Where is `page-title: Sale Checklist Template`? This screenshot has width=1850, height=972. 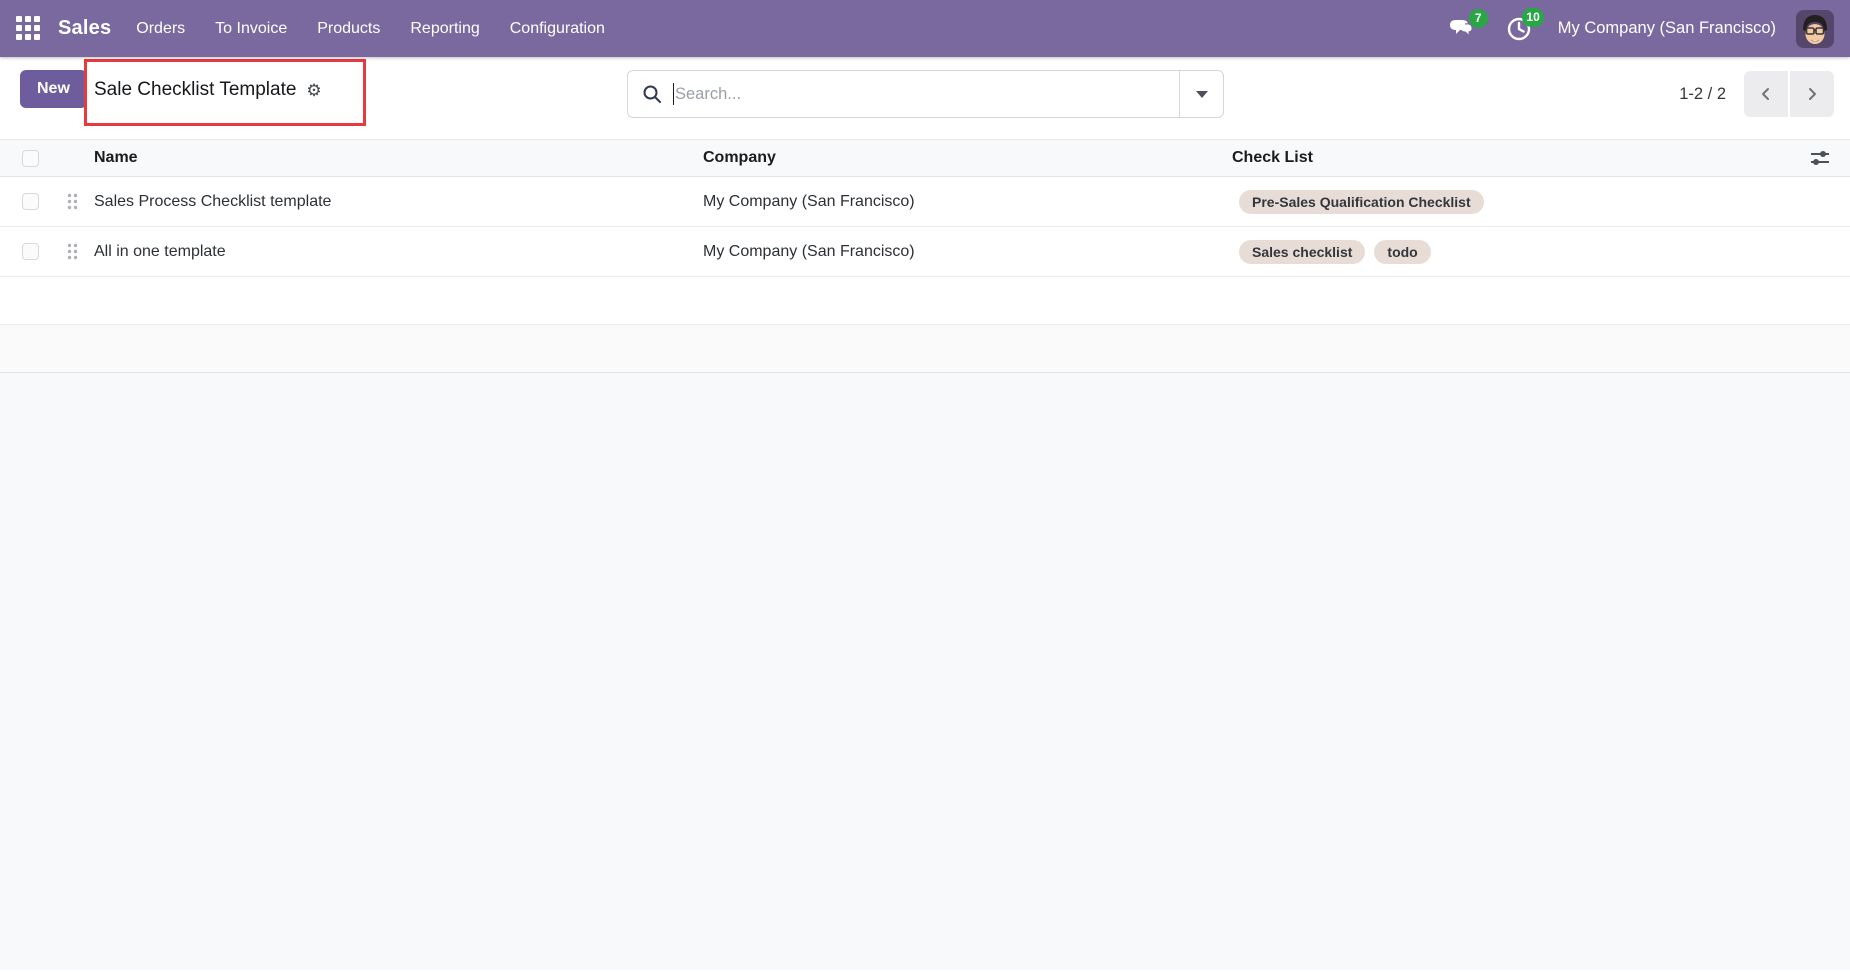 page-title: Sale Checklist Template is located at coordinates (195, 89).